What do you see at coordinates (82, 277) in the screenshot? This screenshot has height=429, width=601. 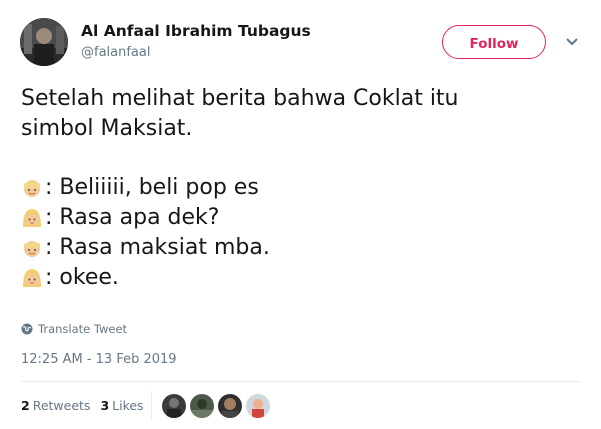 I see `dialogue-text: : okee.` at bounding box center [82, 277].